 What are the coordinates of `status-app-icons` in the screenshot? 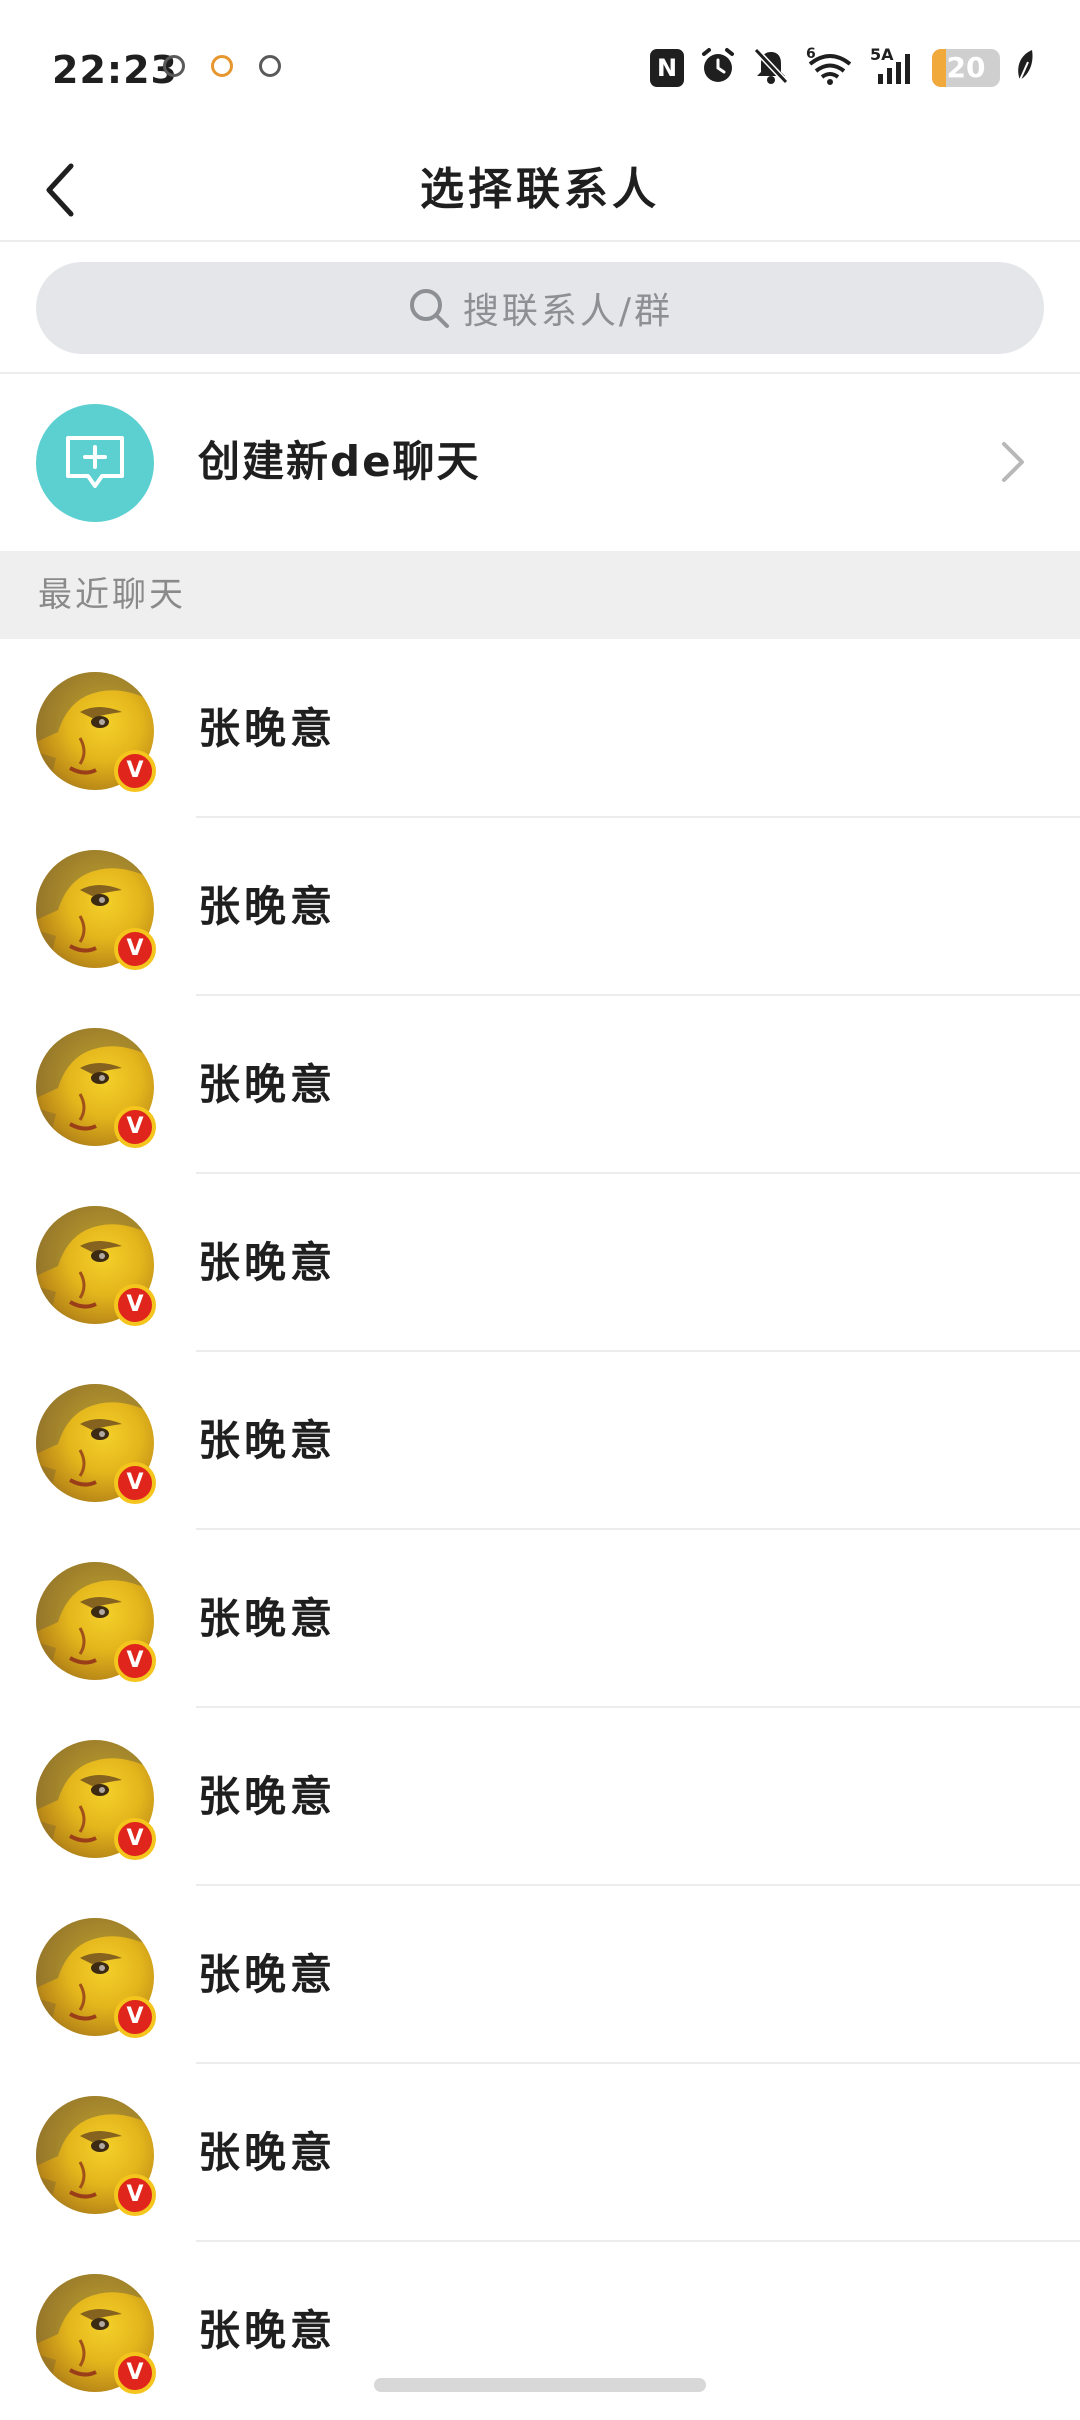 It's located at (222, 66).